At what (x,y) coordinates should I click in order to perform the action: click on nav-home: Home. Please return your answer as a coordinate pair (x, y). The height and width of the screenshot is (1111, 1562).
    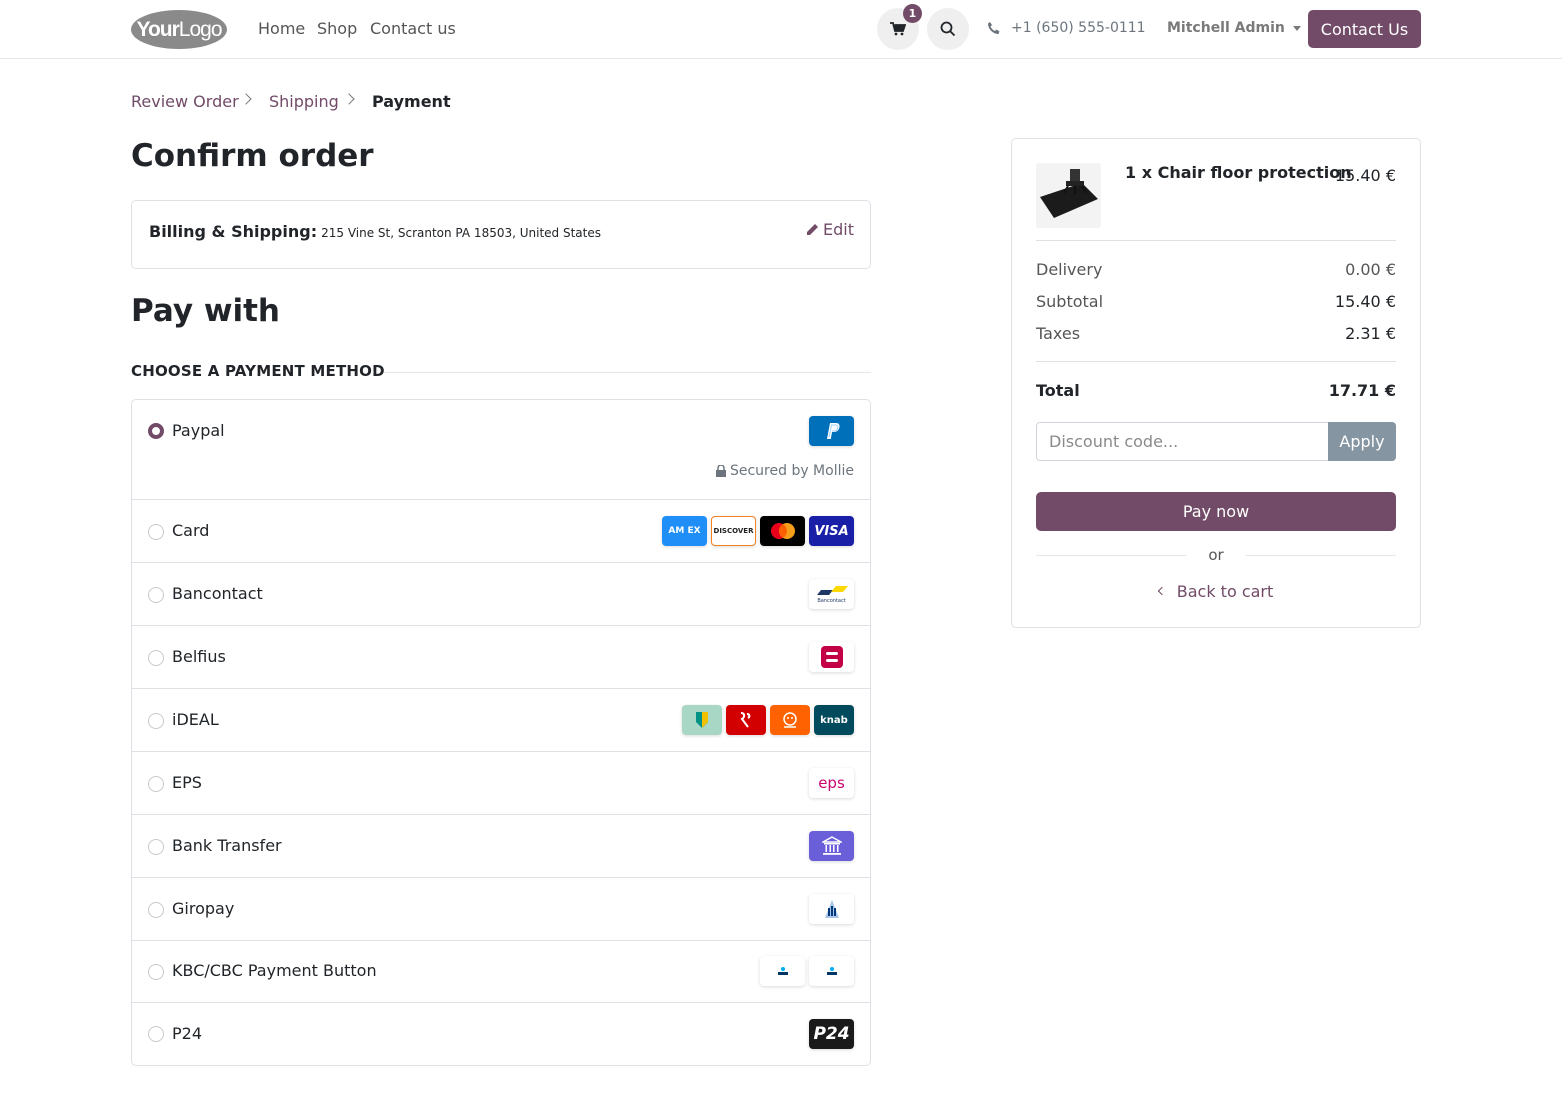
    Looking at the image, I should click on (281, 28).